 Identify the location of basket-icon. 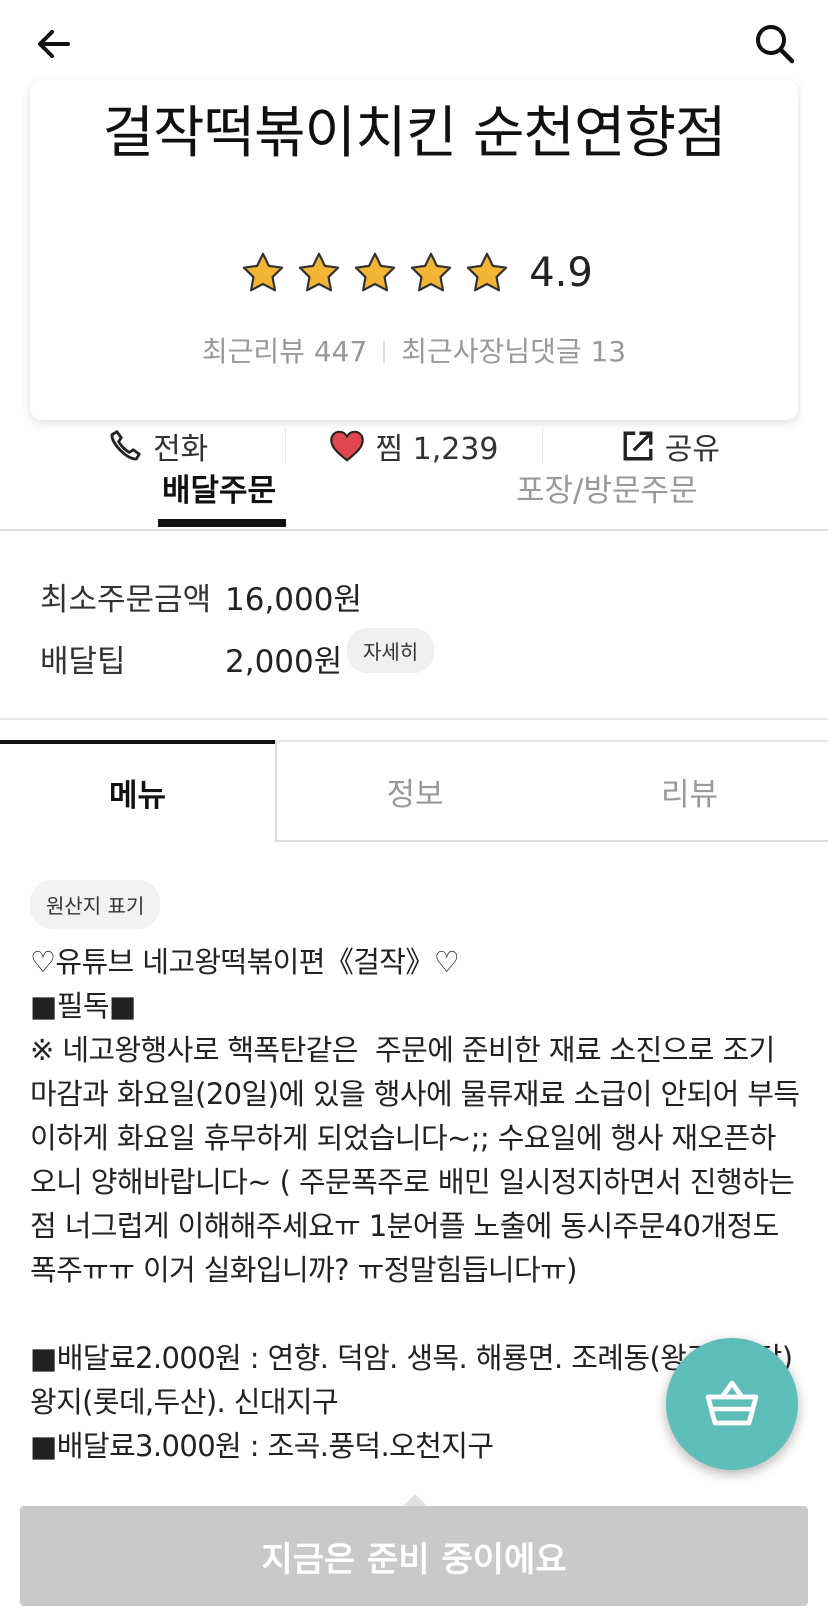
(732, 1403).